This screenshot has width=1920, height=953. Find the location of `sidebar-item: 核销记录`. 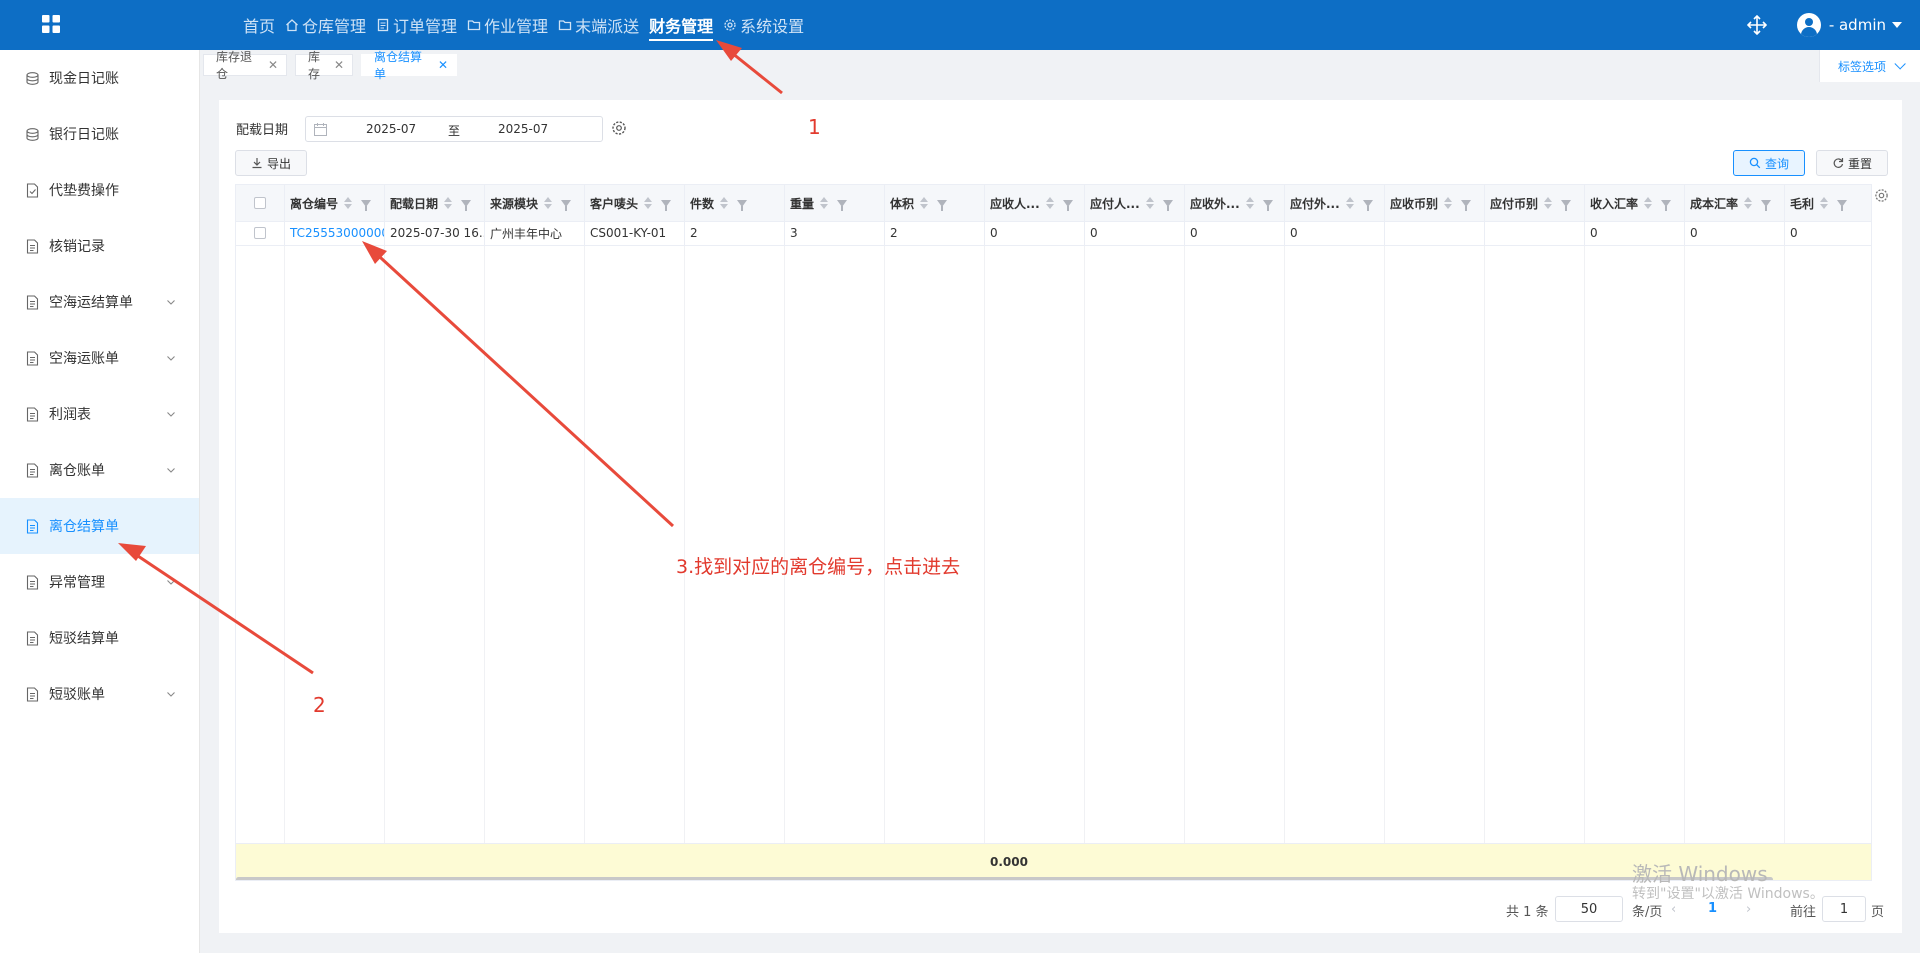

sidebar-item: 核销记录 is located at coordinates (99, 246).